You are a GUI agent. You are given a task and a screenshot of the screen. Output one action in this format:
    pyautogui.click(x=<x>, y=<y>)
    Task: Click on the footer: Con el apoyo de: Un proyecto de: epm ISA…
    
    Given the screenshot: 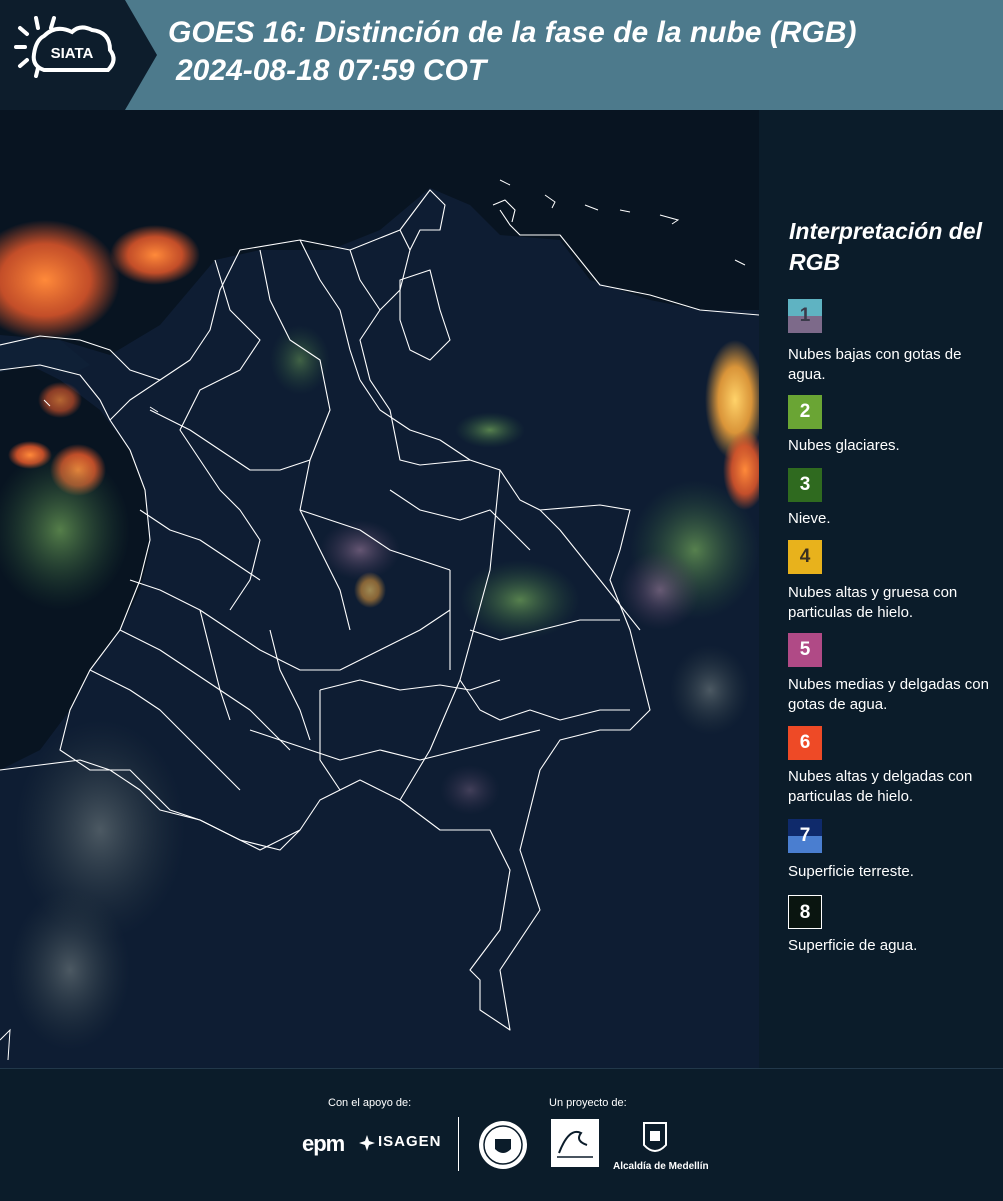 What is the action you would take?
    pyautogui.click(x=501, y=1134)
    